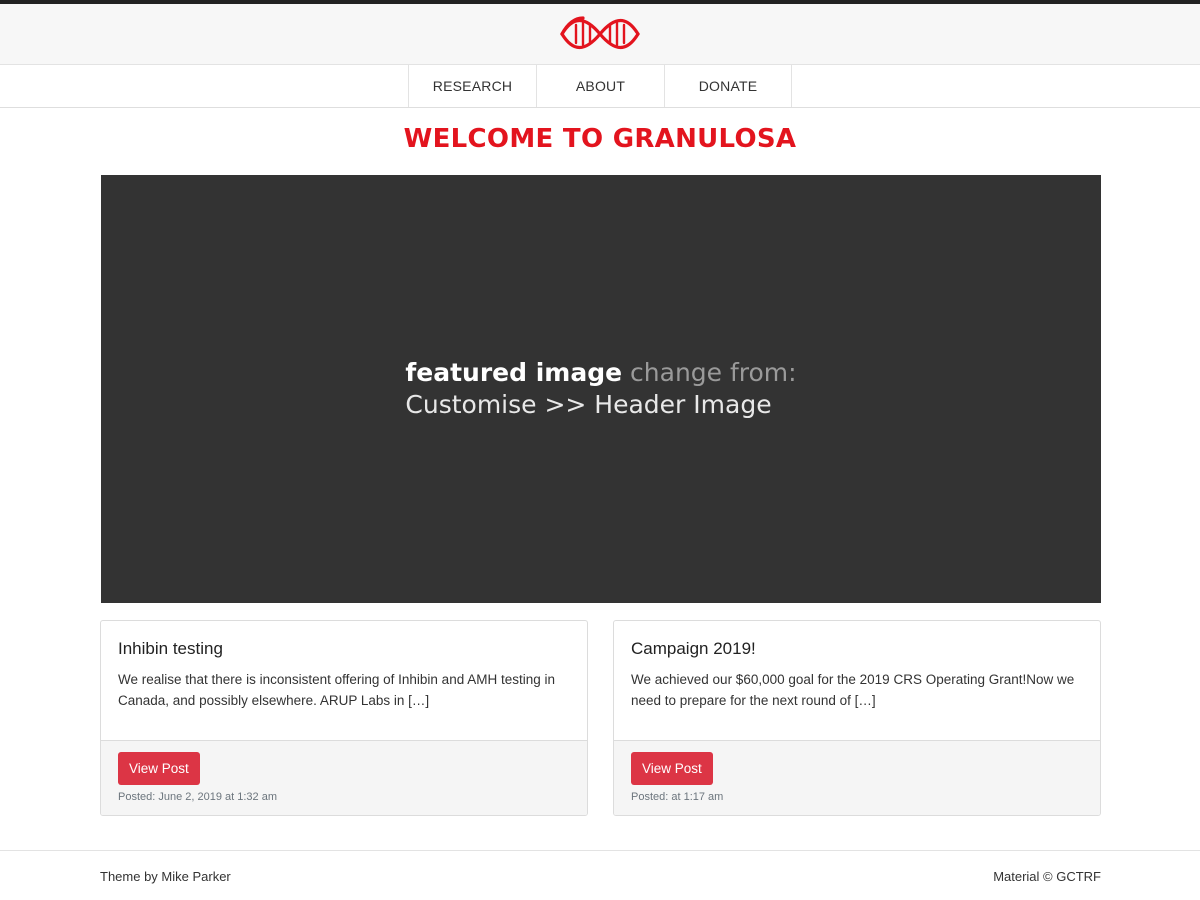  I want to click on brand-bar, so click(600, 34).